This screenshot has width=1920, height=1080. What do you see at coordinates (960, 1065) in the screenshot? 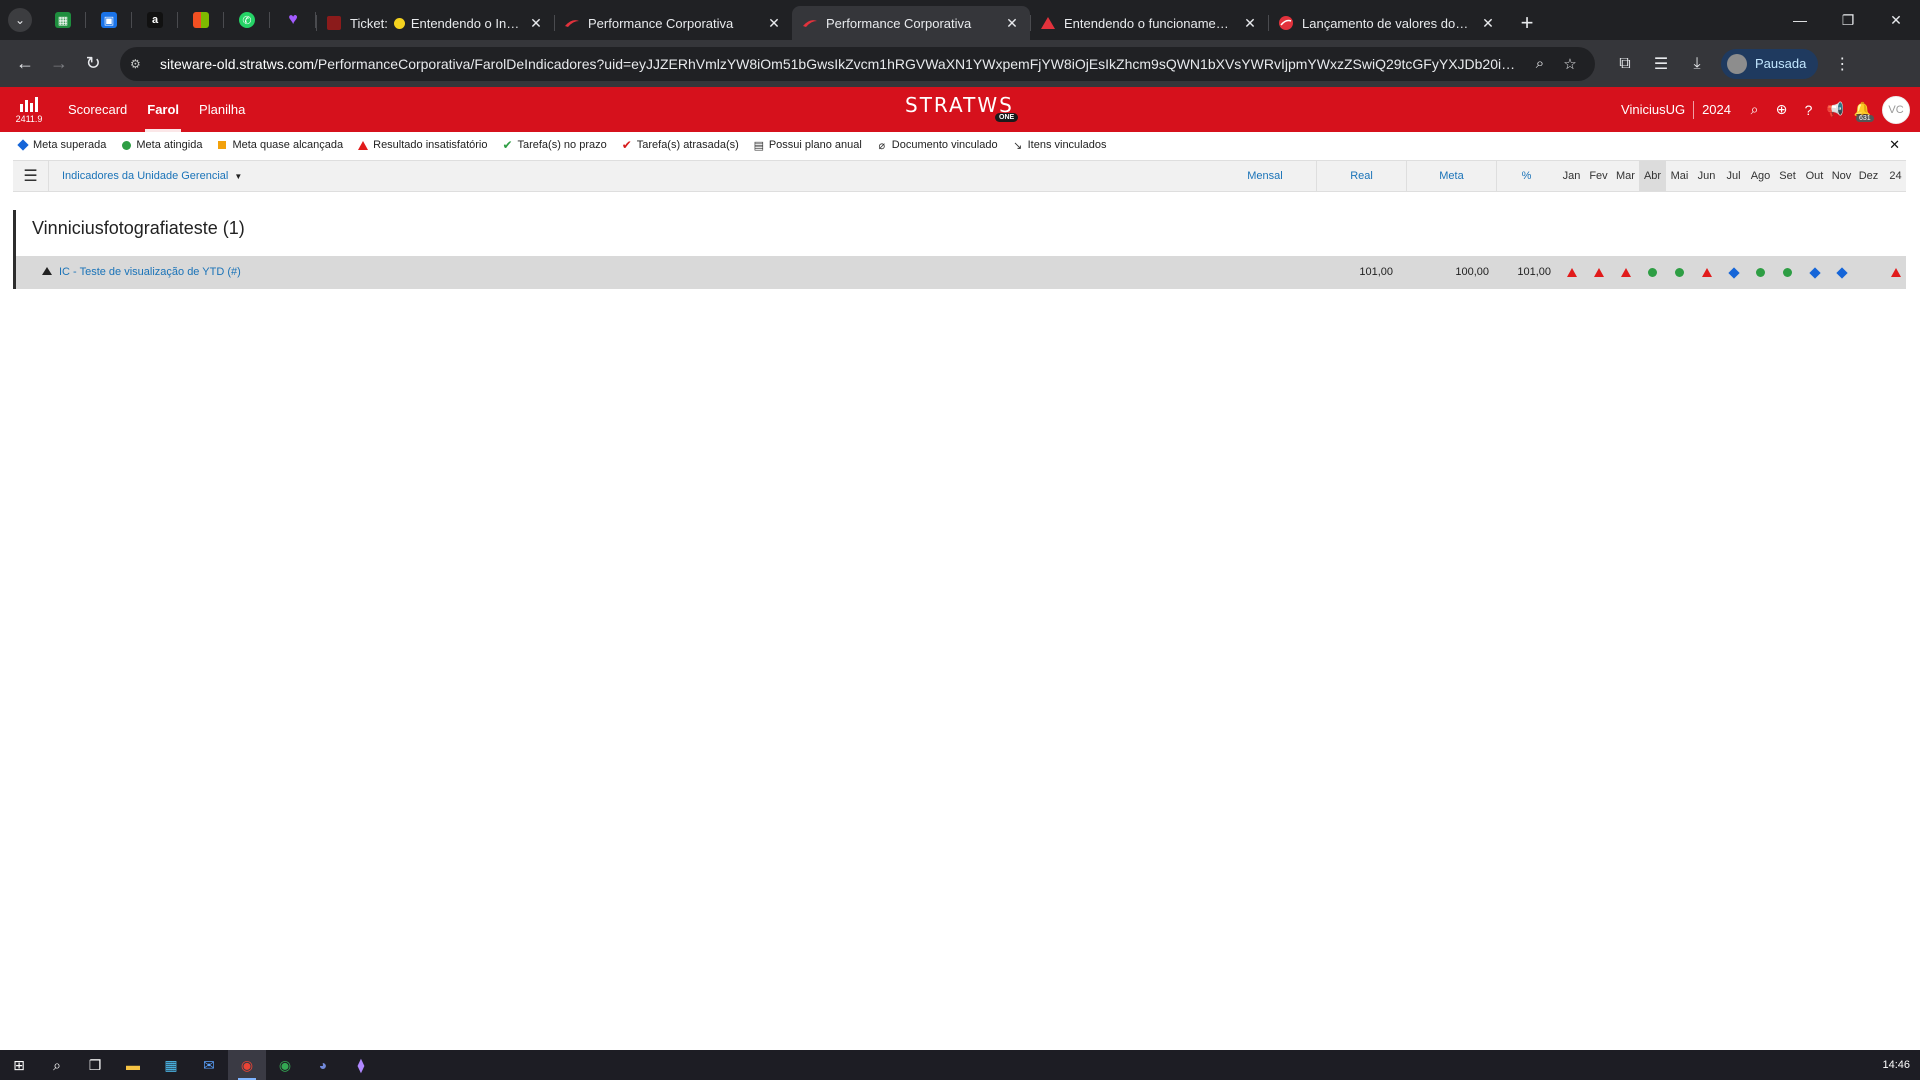
I see `os-taskbar: ⊞ ⌕ ❐ ▬ ▦ ✉ ◉ ◉ ◕ ⧫ 14:46` at bounding box center [960, 1065].